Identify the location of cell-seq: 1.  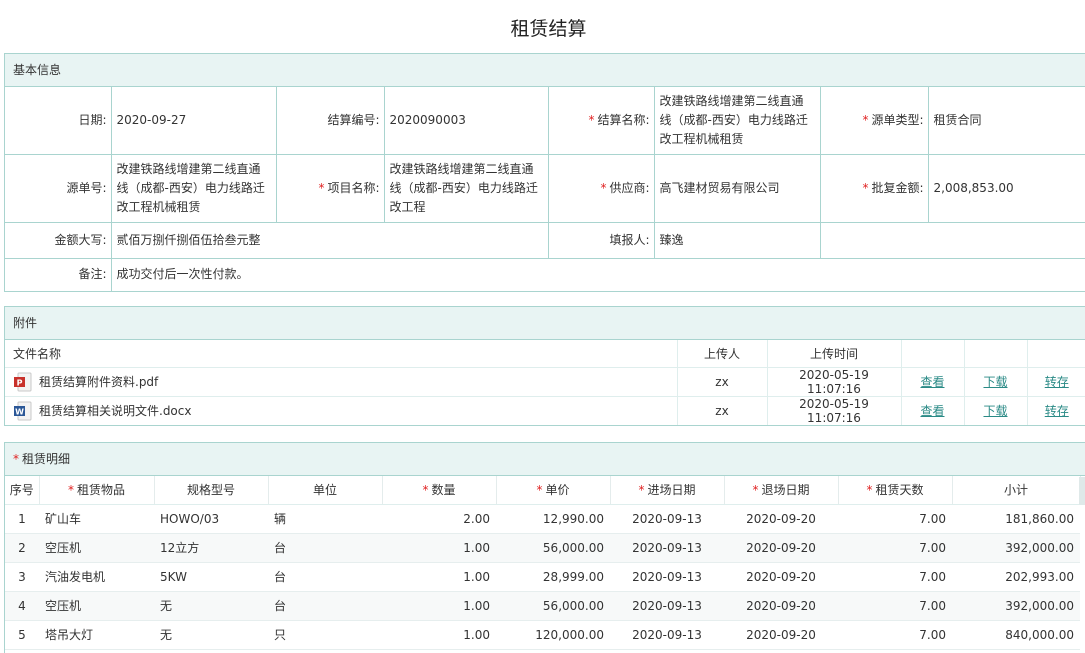
(22, 519).